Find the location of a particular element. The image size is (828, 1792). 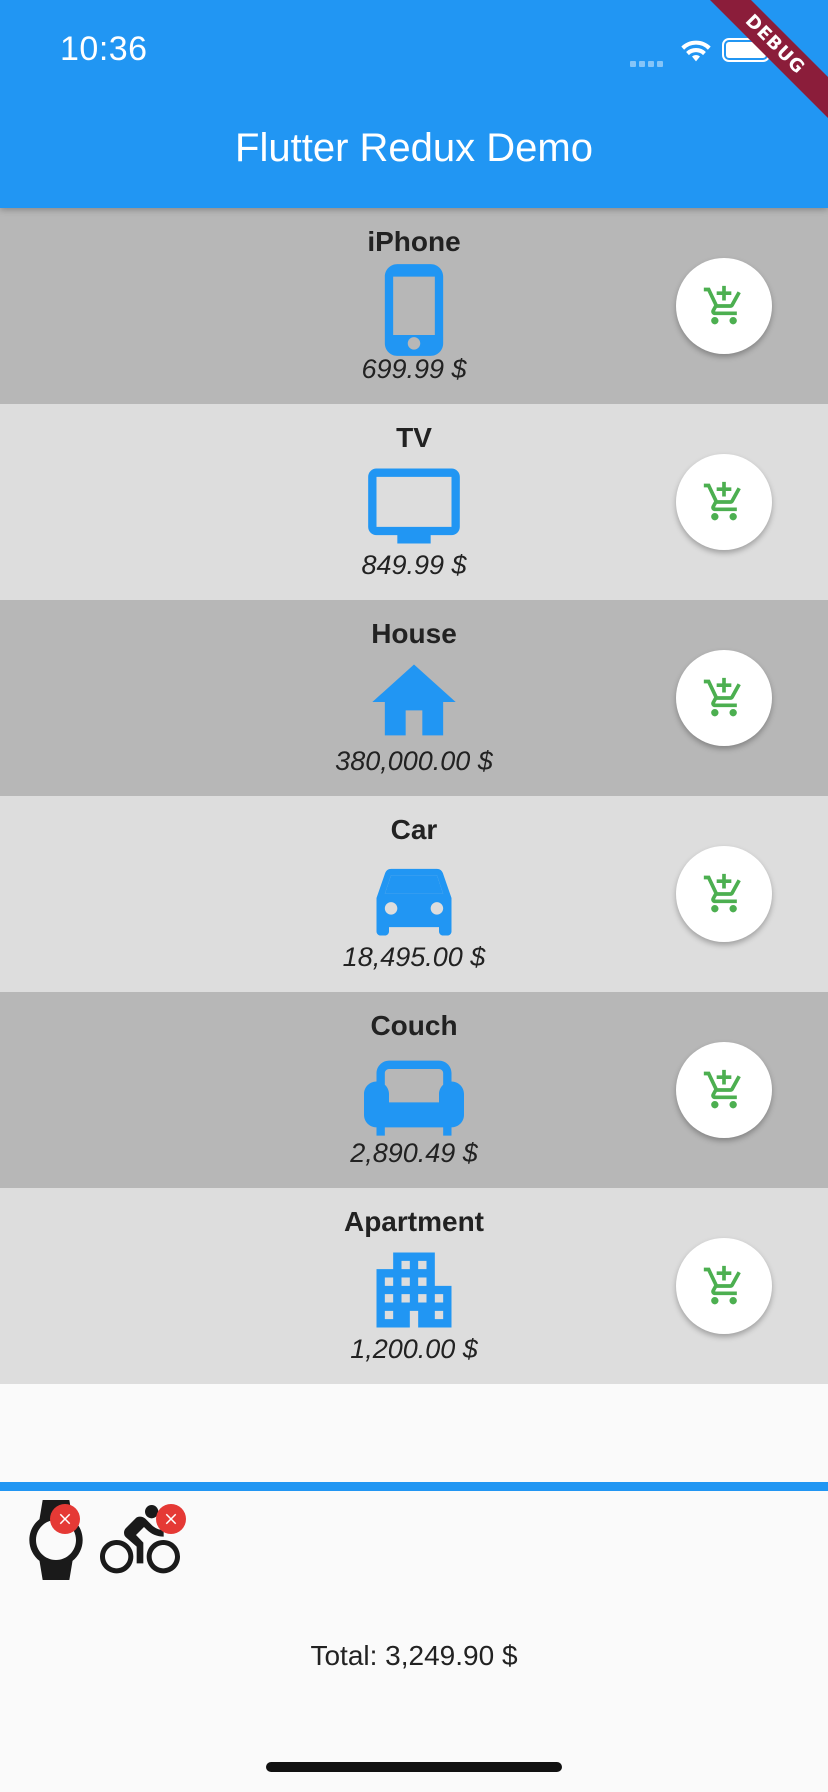

product-price: 849.99 $ is located at coordinates (414, 565).